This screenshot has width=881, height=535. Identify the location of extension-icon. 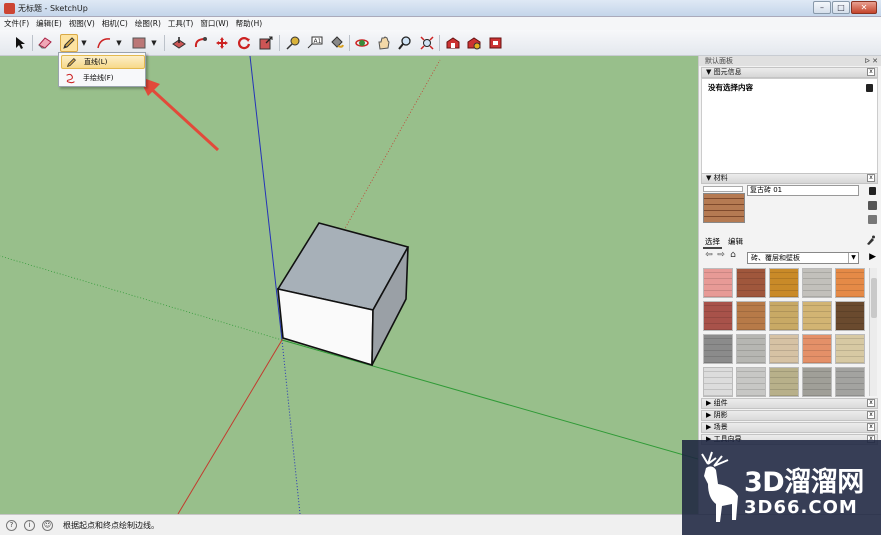
(496, 43).